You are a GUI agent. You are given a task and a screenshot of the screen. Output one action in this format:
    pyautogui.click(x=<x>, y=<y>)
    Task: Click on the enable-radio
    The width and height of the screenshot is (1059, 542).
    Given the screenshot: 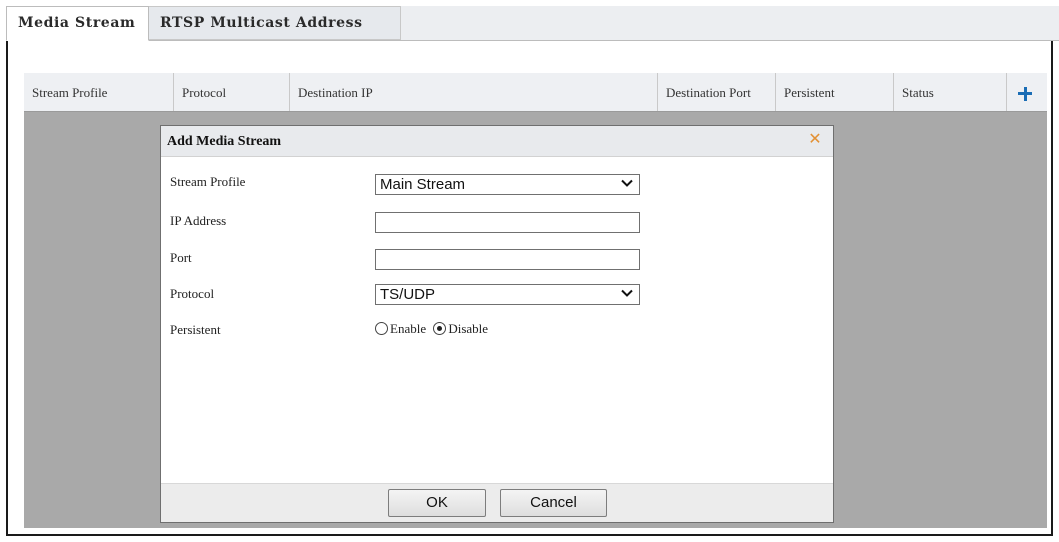 What is the action you would take?
    pyautogui.click(x=381, y=328)
    